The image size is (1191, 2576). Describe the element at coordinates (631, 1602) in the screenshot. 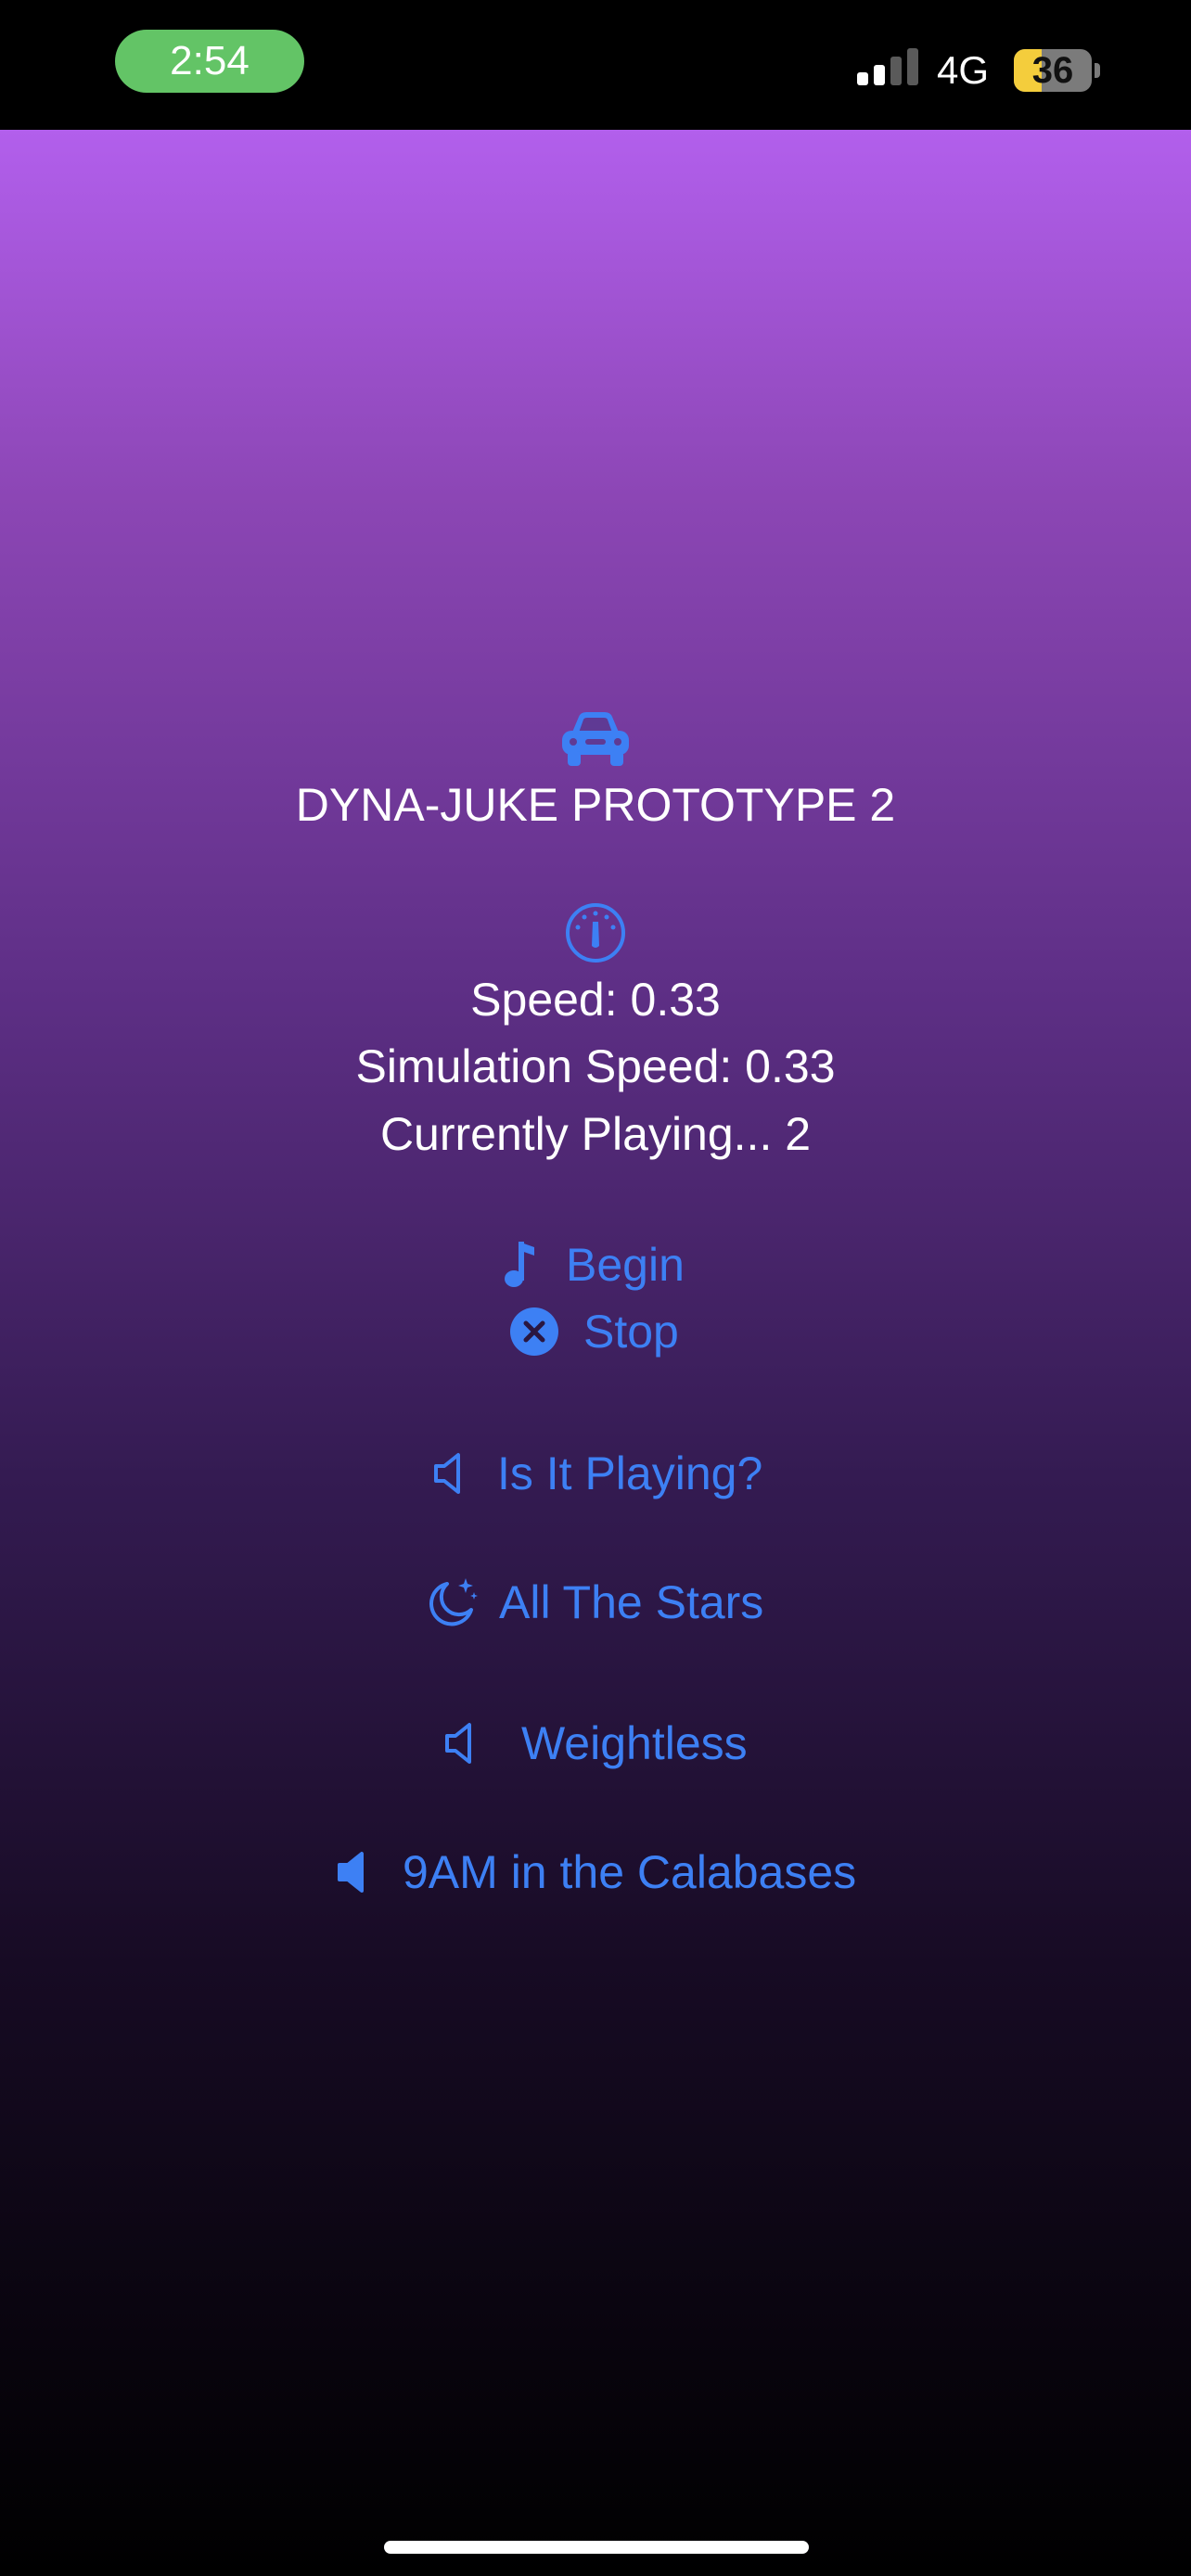

I see `track-label: All The Stars` at that location.